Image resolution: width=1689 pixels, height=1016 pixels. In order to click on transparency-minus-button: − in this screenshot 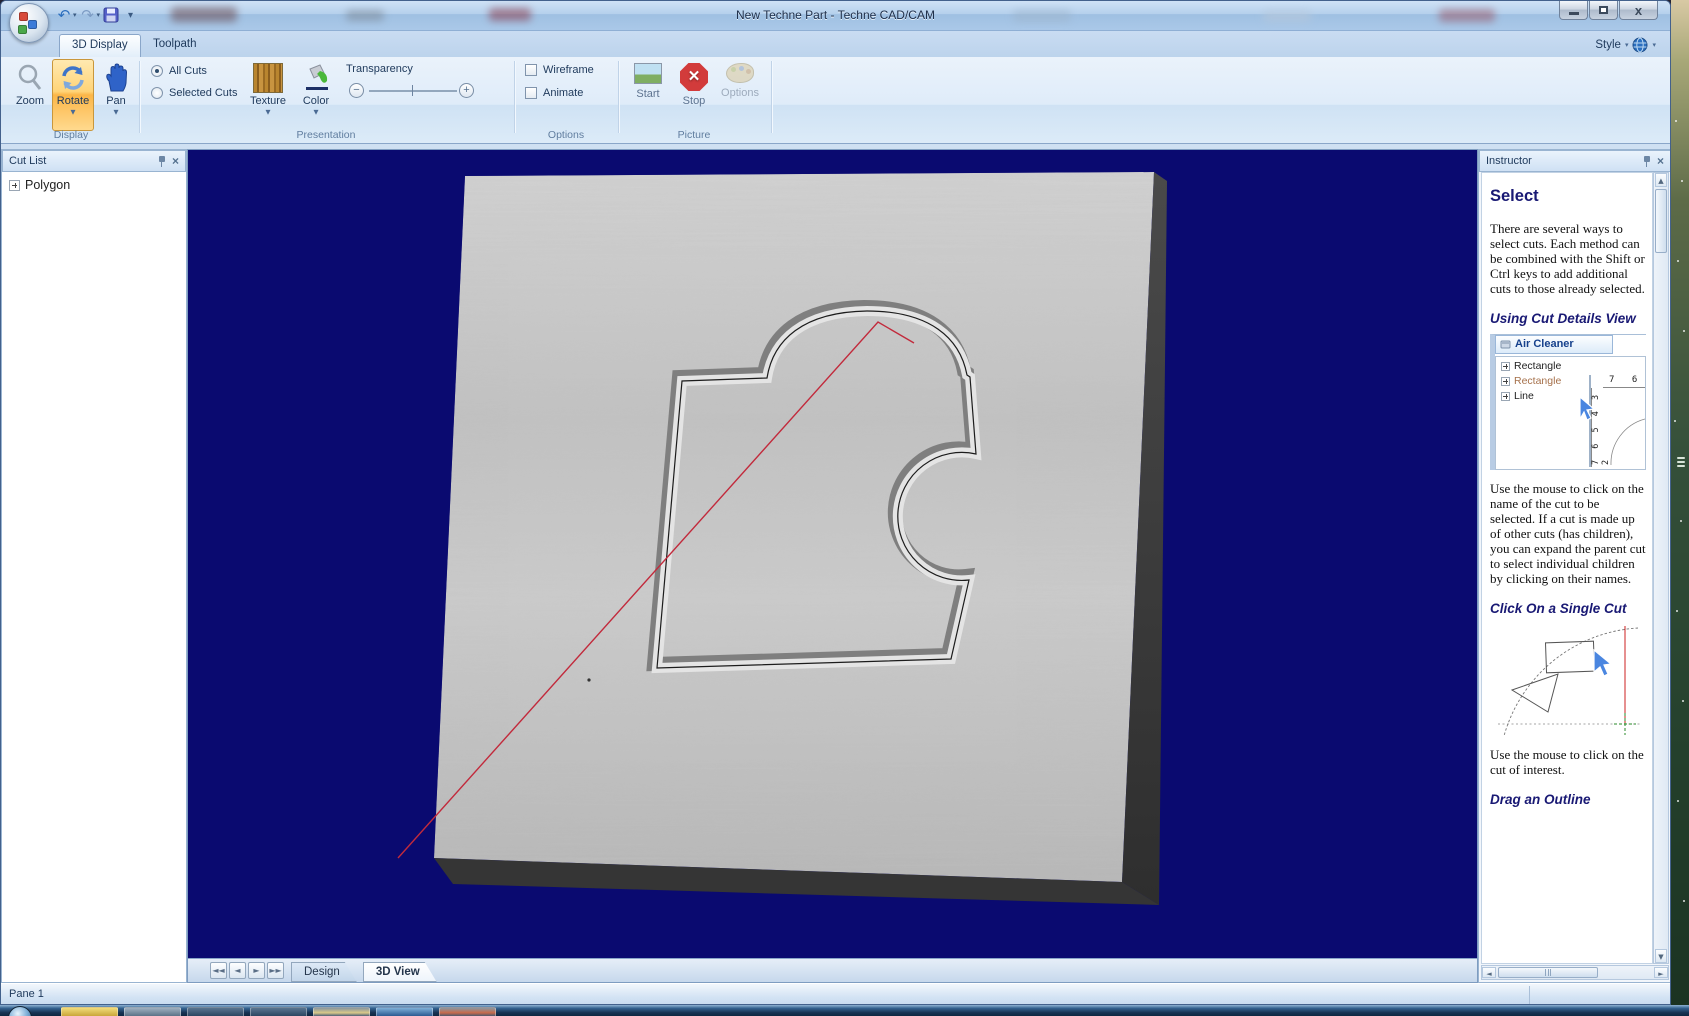, I will do `click(356, 90)`.